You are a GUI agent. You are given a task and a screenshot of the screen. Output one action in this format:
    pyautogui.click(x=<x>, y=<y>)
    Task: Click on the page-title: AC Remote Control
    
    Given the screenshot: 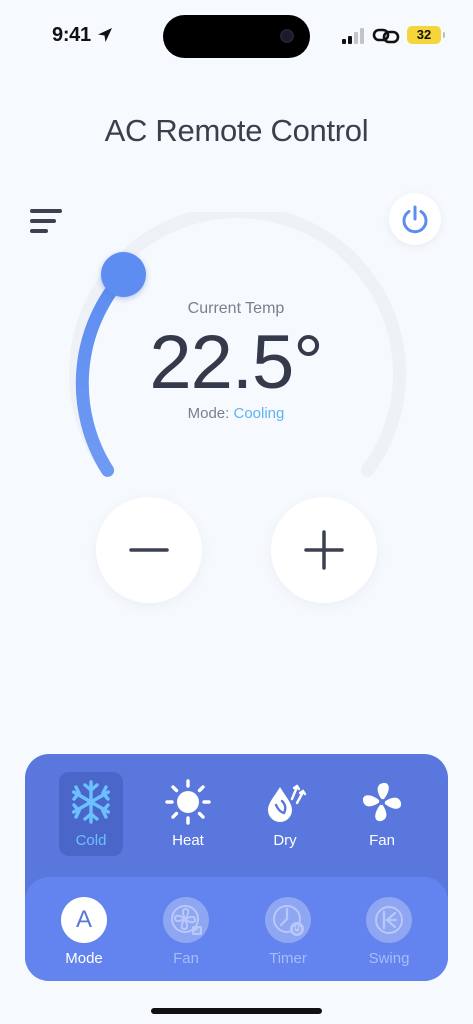 What is the action you would take?
    pyautogui.click(x=236, y=130)
    